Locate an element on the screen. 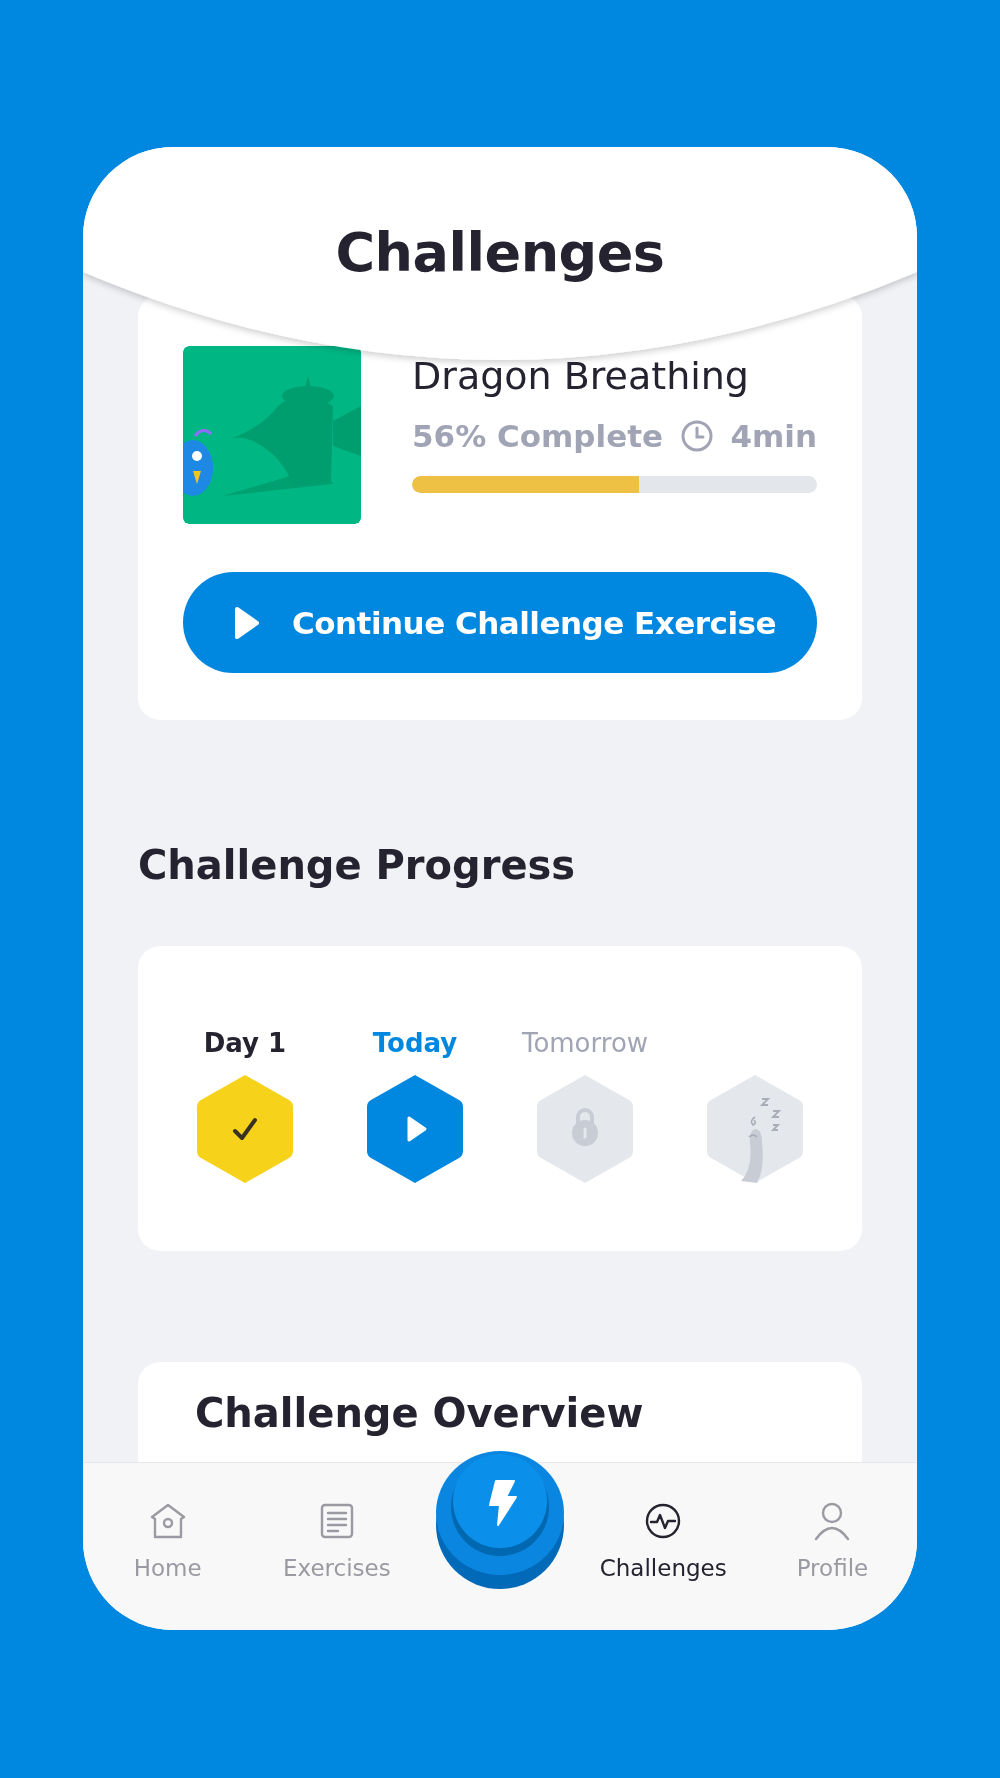 This screenshot has height=1778, width=1000. completion-text: 56% Complete is located at coordinates (538, 436).